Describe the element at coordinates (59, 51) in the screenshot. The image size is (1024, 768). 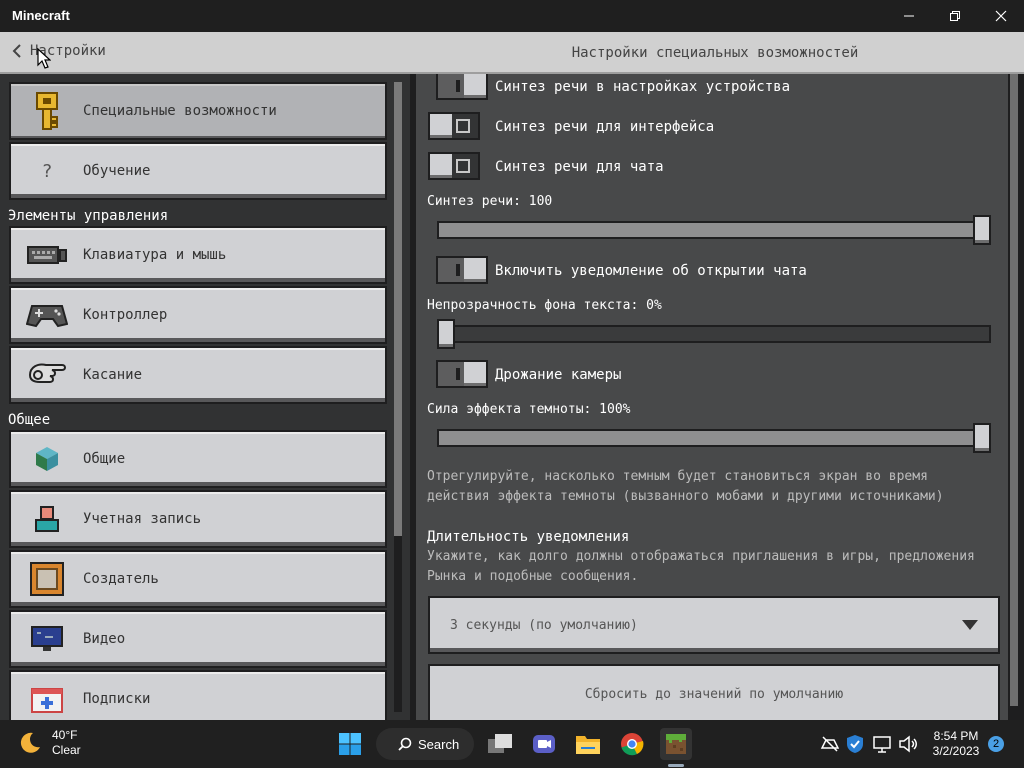
I see `back-button: Настройки` at that location.